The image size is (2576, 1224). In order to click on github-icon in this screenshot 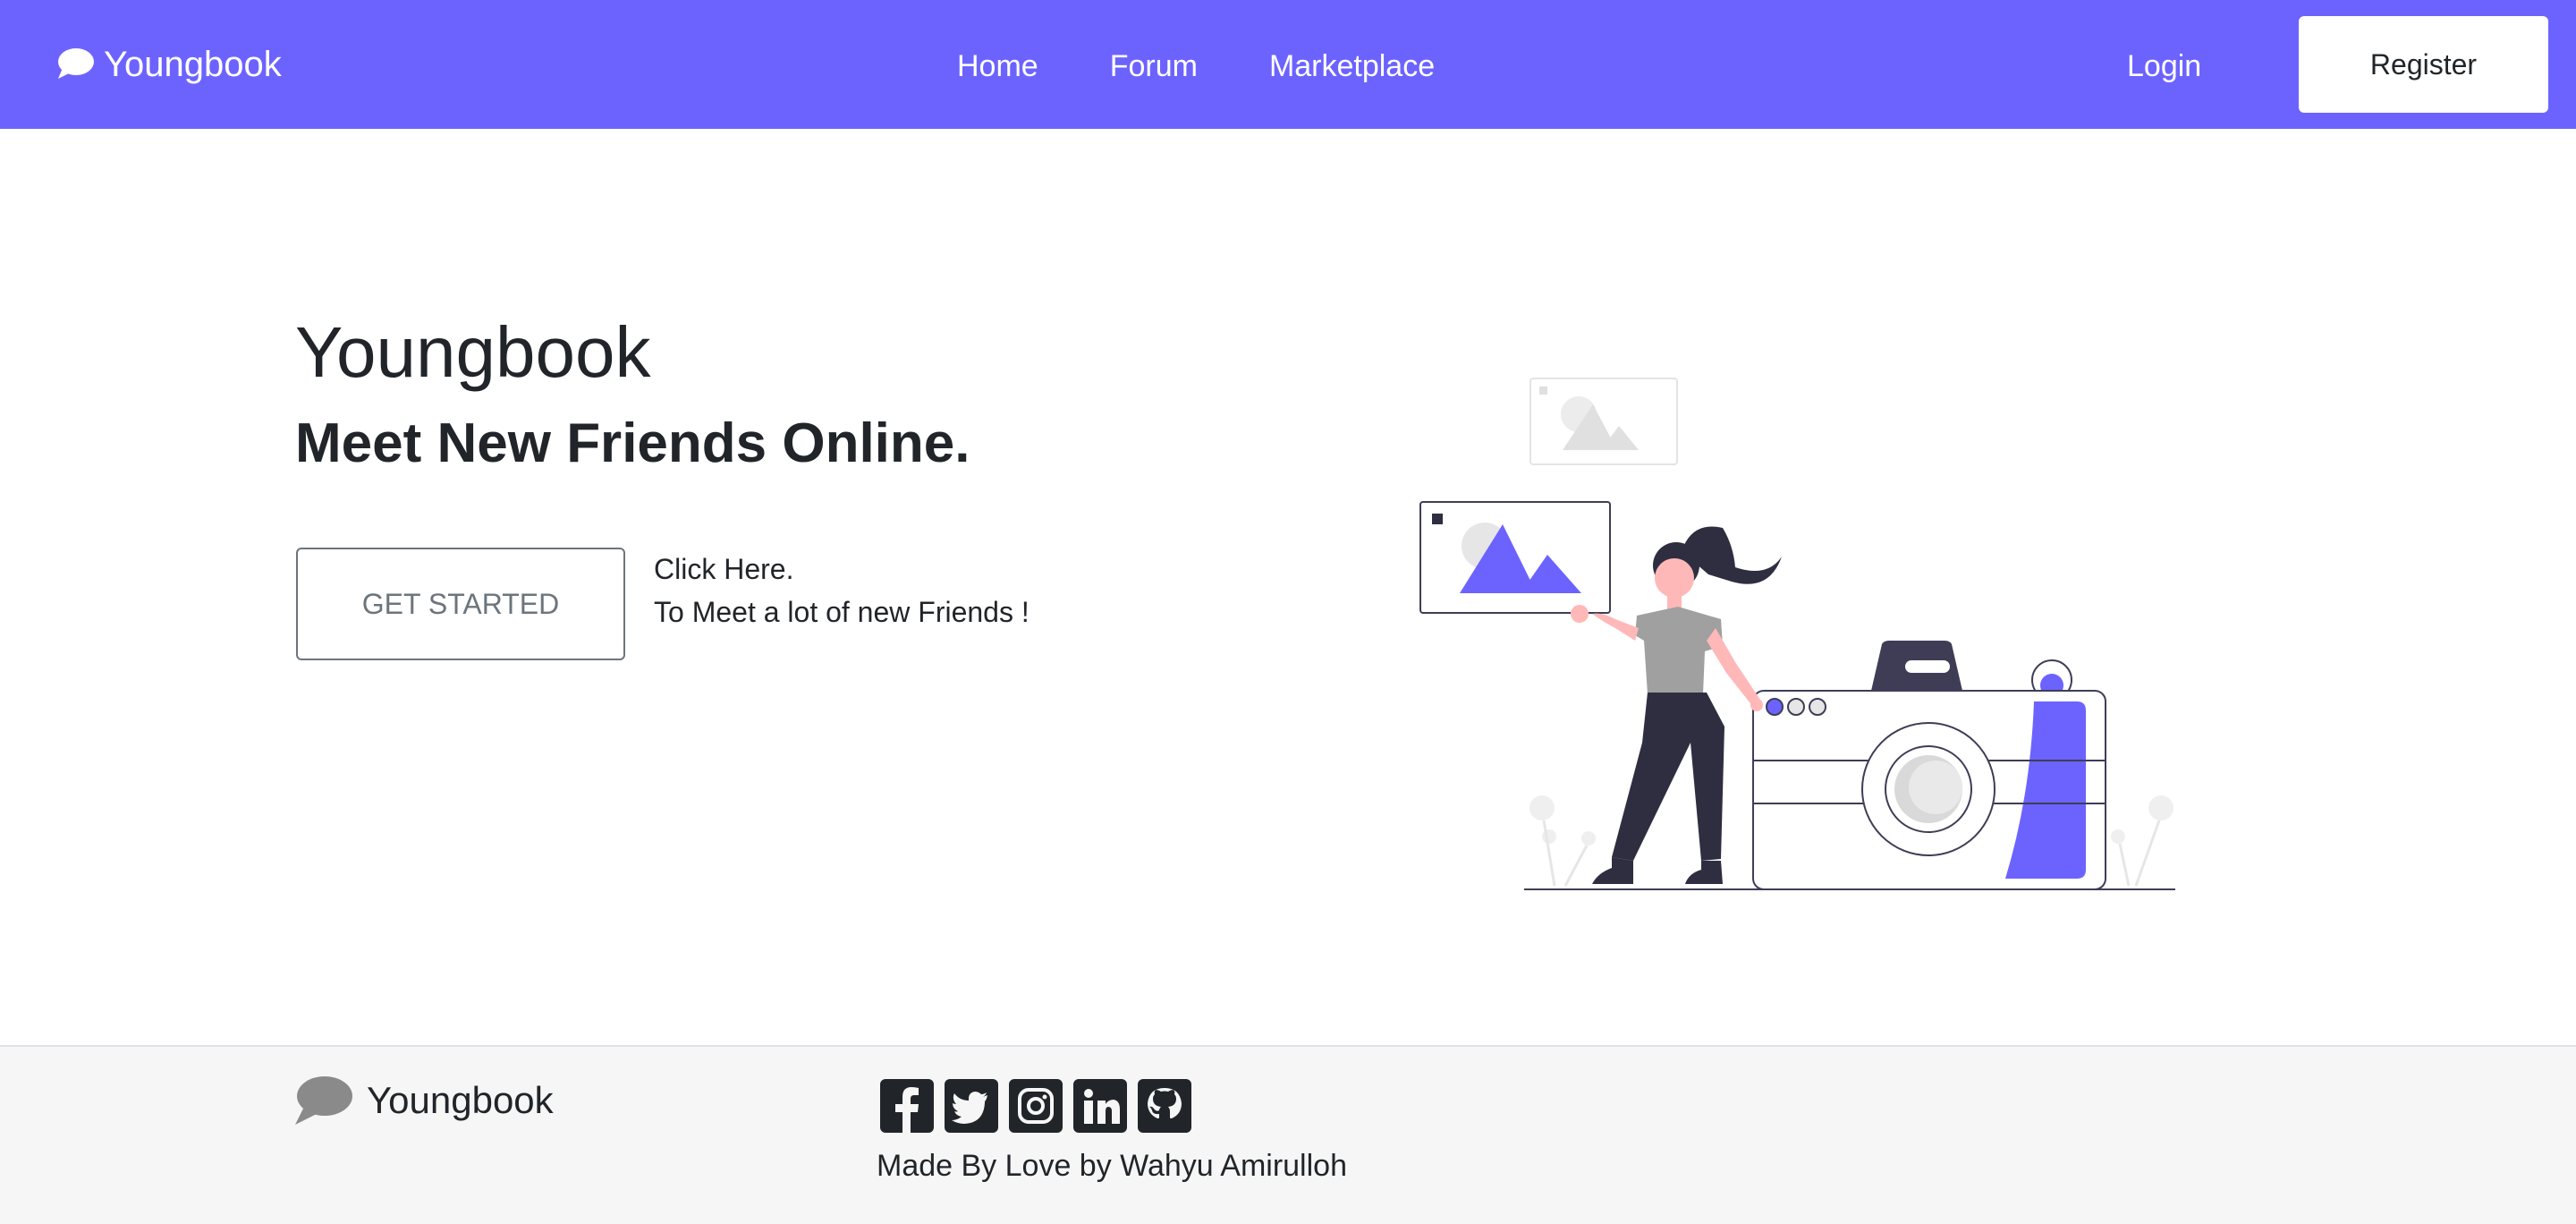, I will do `click(1164, 1106)`.